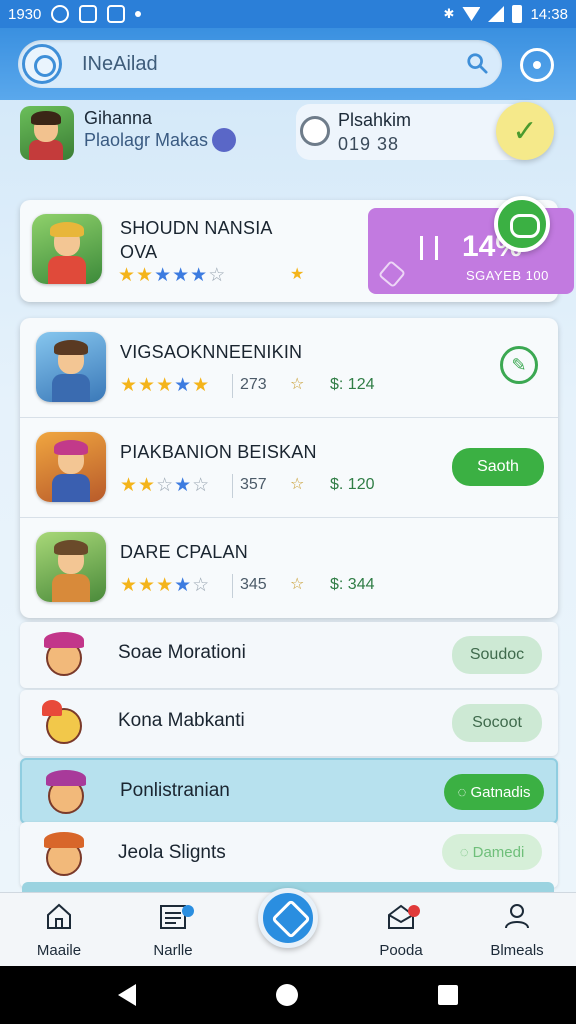  What do you see at coordinates (184, 552) in the screenshot?
I see `game-title: DARE CPALAN` at bounding box center [184, 552].